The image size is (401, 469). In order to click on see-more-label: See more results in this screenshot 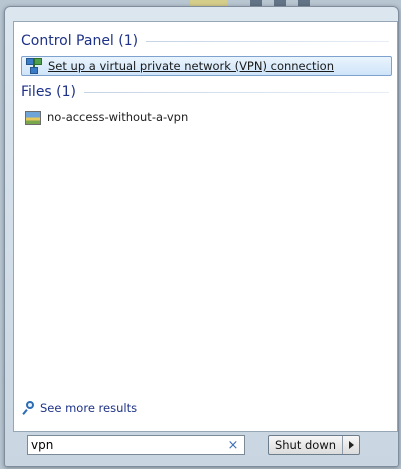, I will do `click(89, 408)`.